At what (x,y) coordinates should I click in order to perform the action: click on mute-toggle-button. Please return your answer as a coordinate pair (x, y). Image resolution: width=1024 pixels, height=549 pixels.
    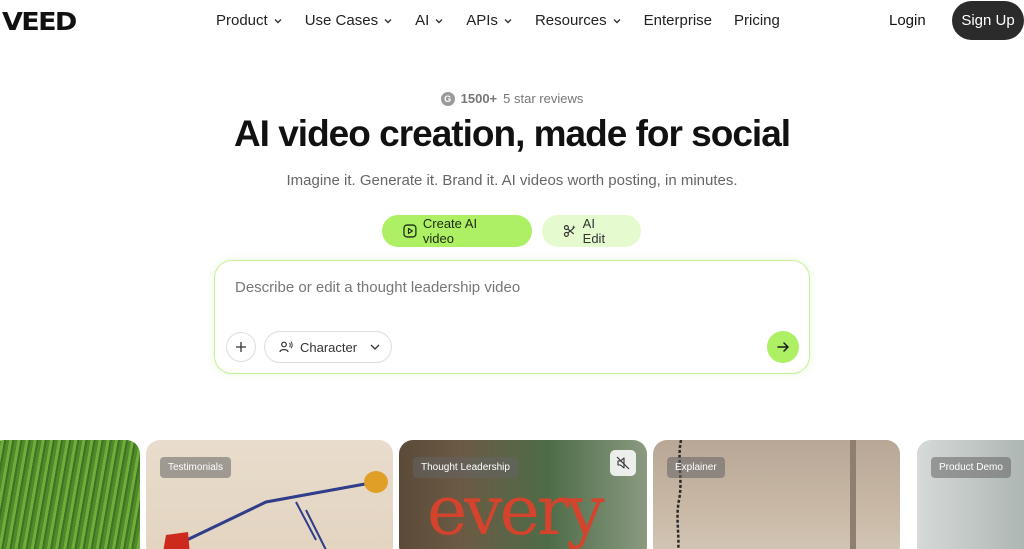
    Looking at the image, I should click on (623, 463).